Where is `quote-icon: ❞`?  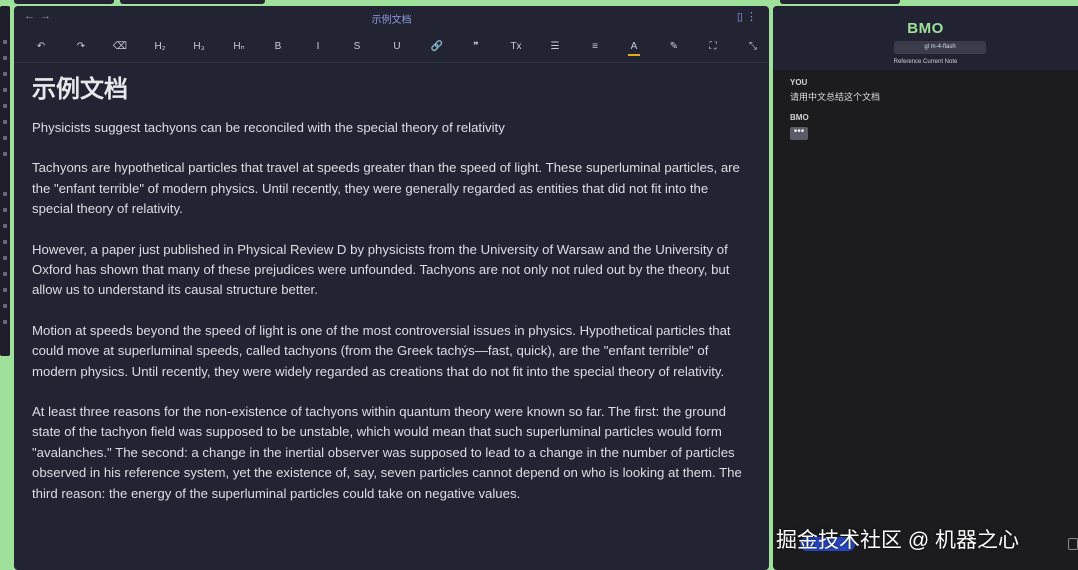 quote-icon: ❞ is located at coordinates (476, 47).